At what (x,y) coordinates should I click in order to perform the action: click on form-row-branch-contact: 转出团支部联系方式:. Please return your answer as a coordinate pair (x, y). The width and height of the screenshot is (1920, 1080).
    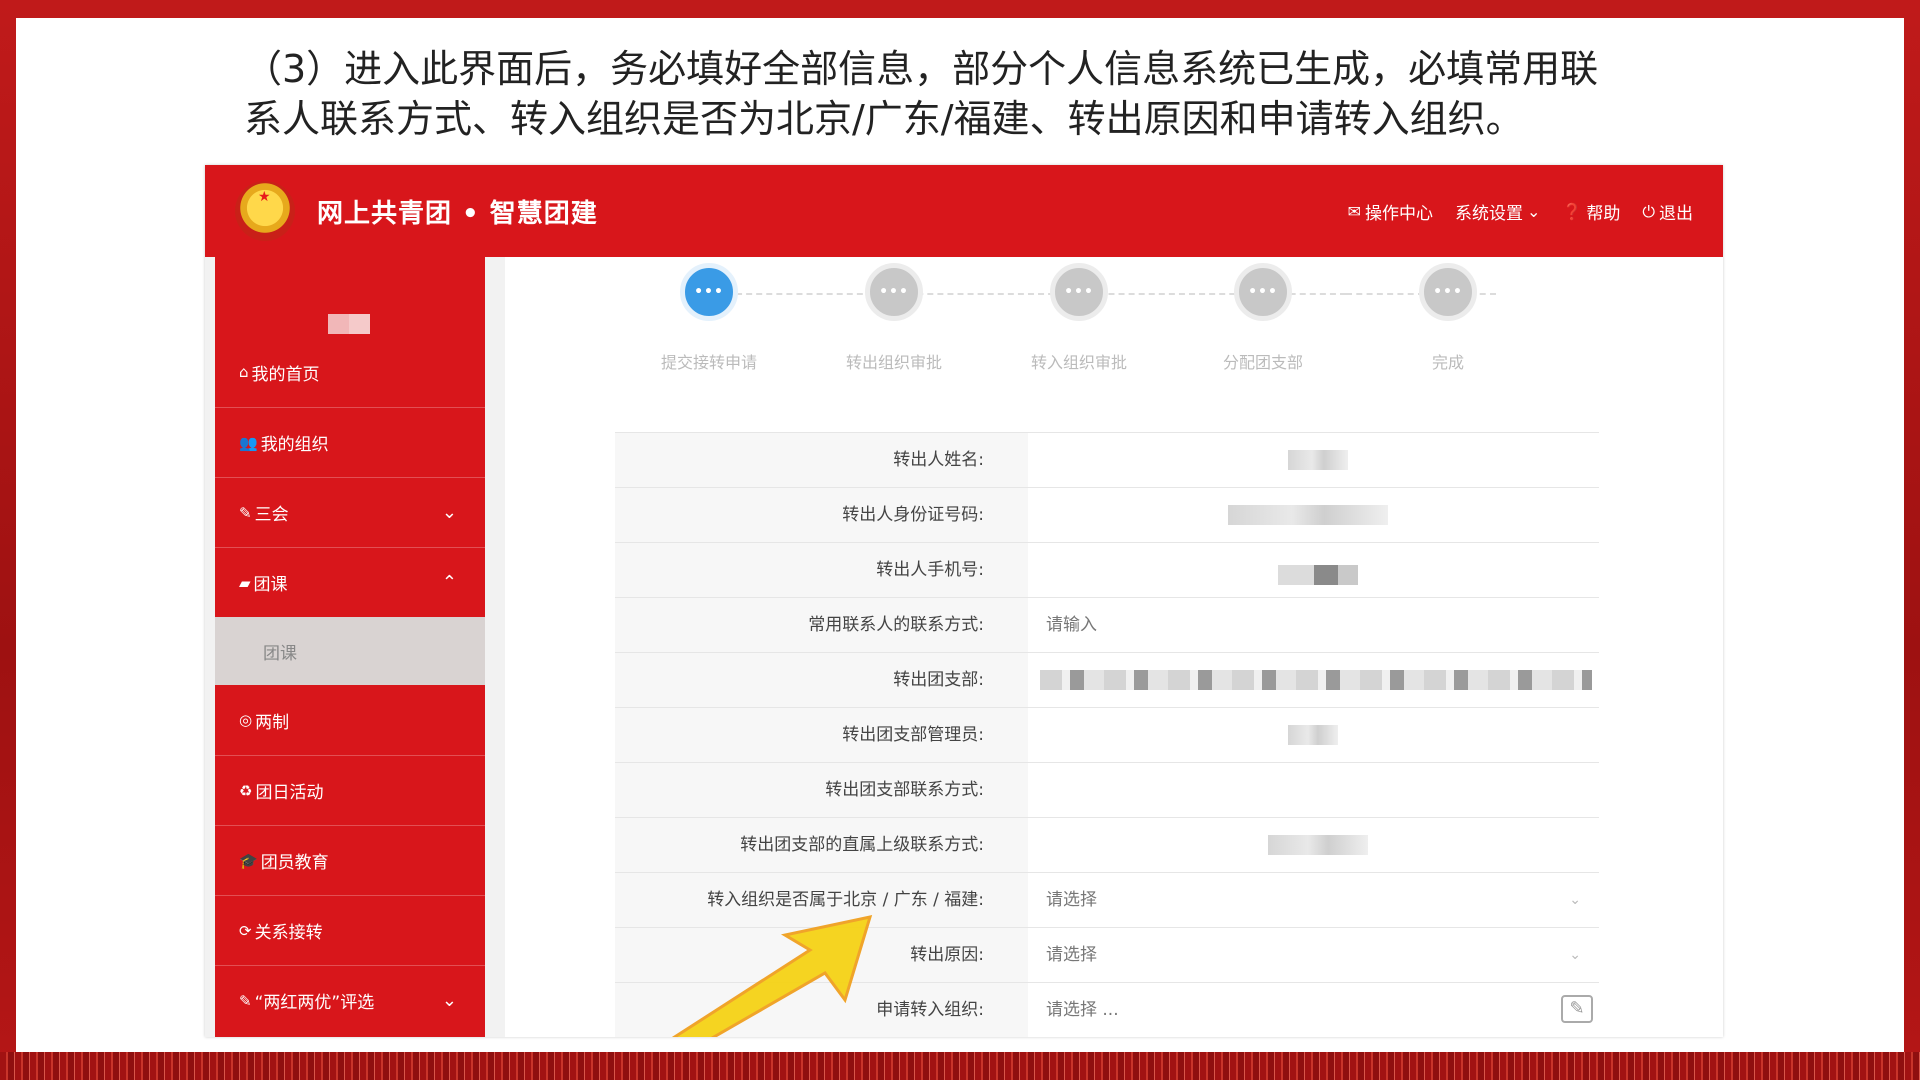
    Looking at the image, I should click on (1107, 790).